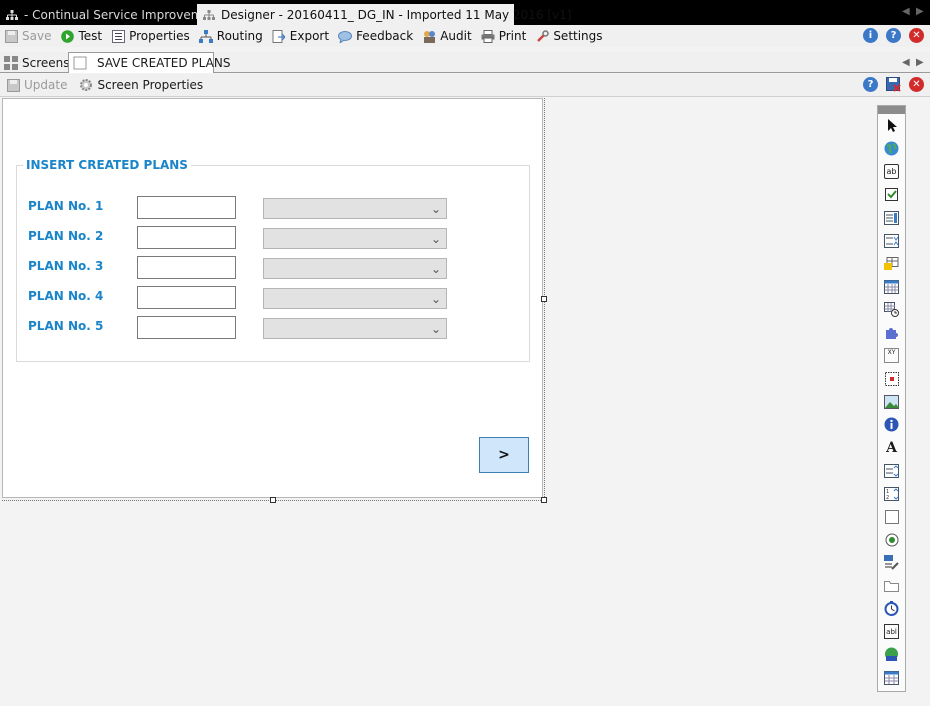 This screenshot has width=930, height=706. I want to click on palette-datetime, so click(891, 309).